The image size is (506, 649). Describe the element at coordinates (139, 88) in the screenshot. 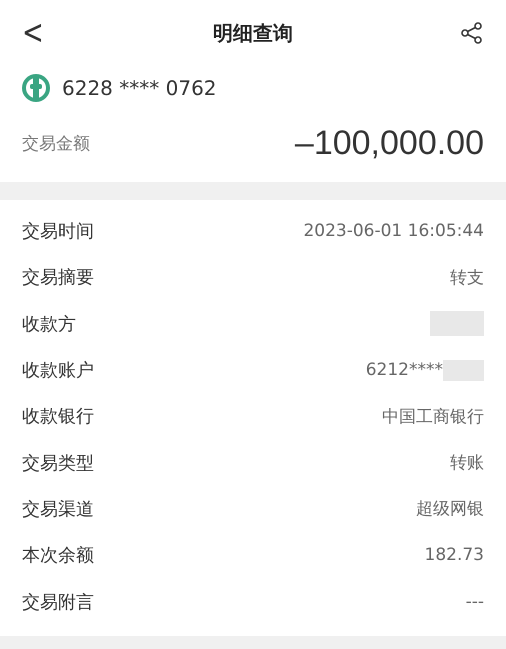

I see `card-number: 6228 **** 0762` at that location.